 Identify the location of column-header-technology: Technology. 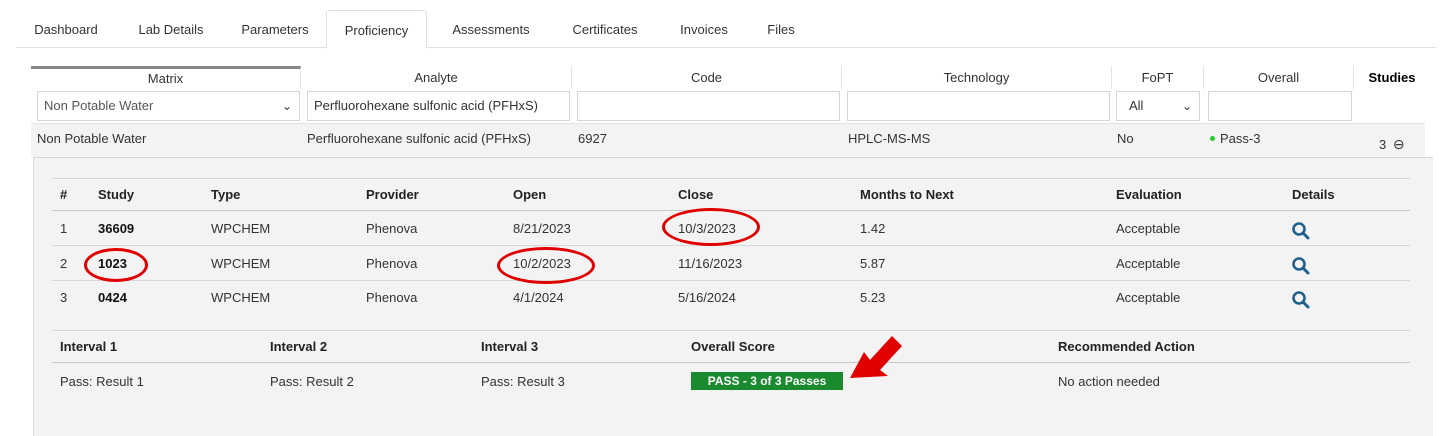
(977, 77).